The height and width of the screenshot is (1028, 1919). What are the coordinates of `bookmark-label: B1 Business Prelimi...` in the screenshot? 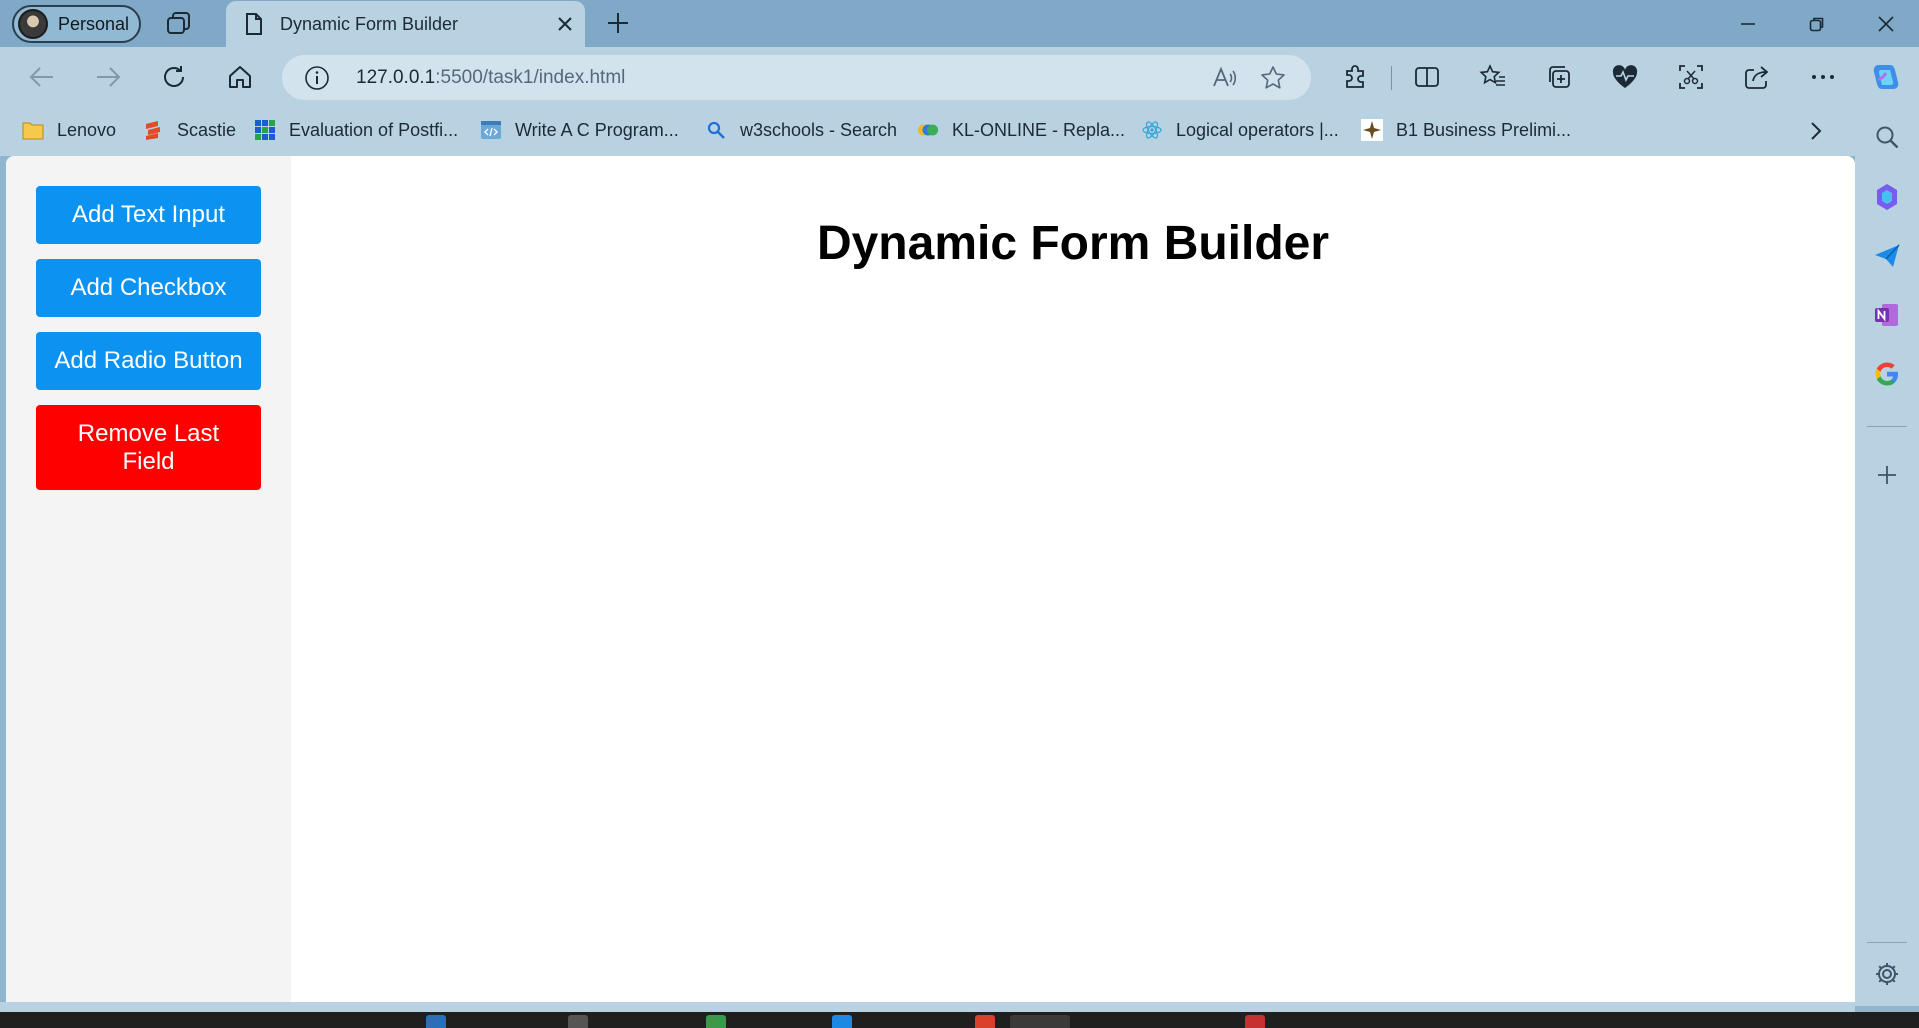 It's located at (1484, 129).